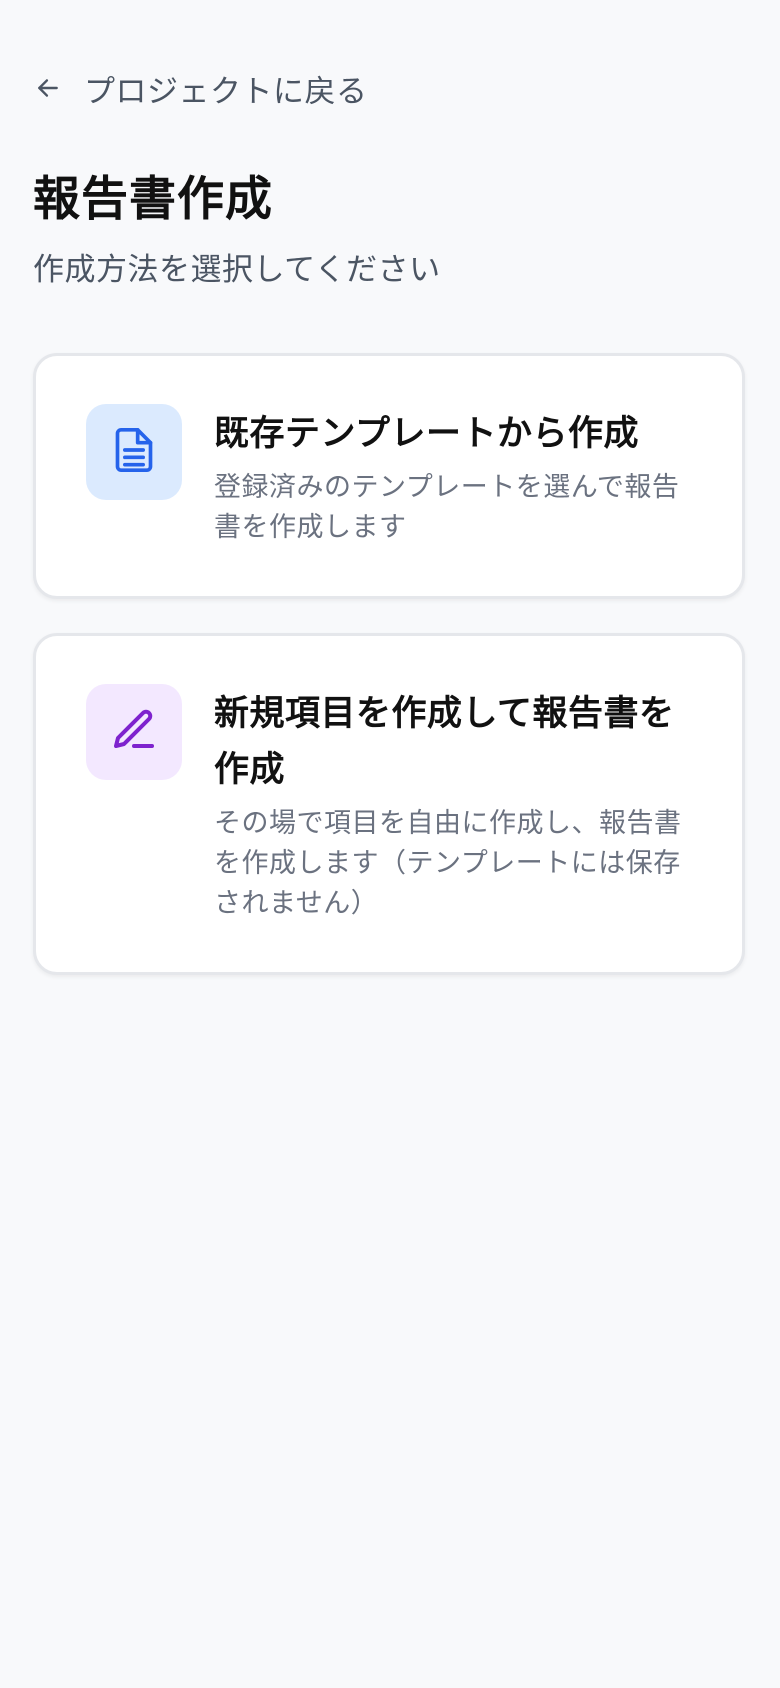  I want to click on option-title: 新規項目を作成して報告書を作成, so click(444, 742).